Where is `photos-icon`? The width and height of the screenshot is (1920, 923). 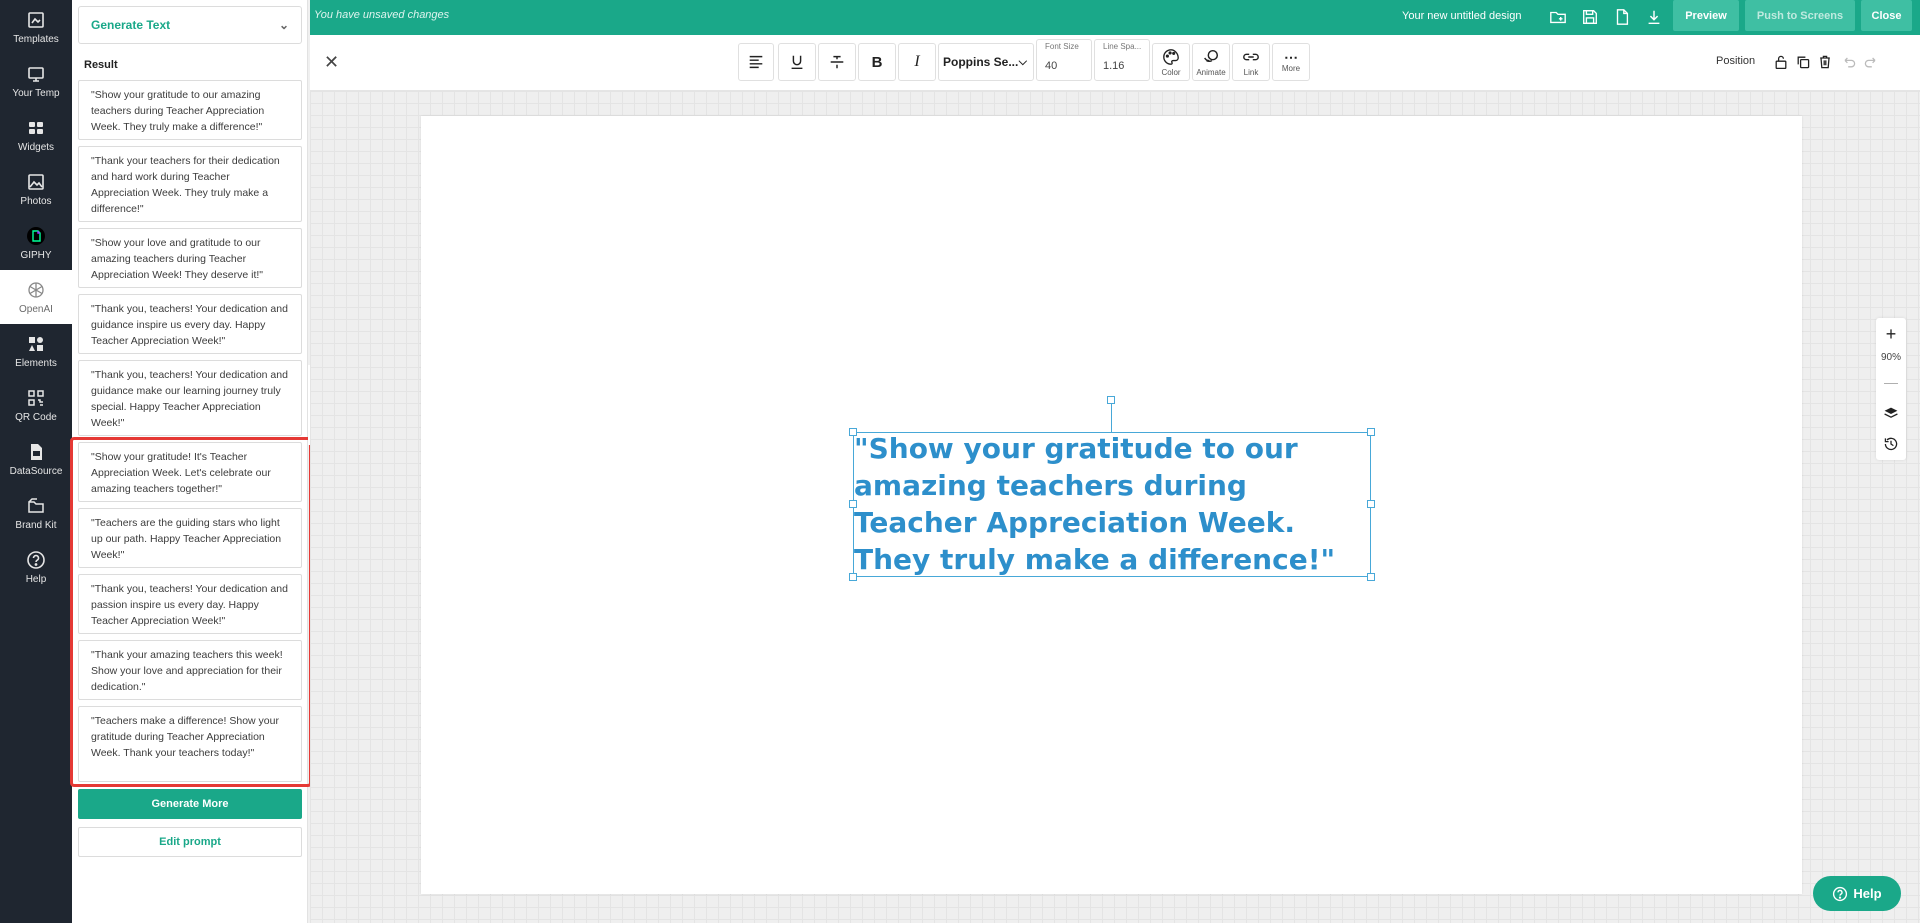 photos-icon is located at coordinates (36, 181).